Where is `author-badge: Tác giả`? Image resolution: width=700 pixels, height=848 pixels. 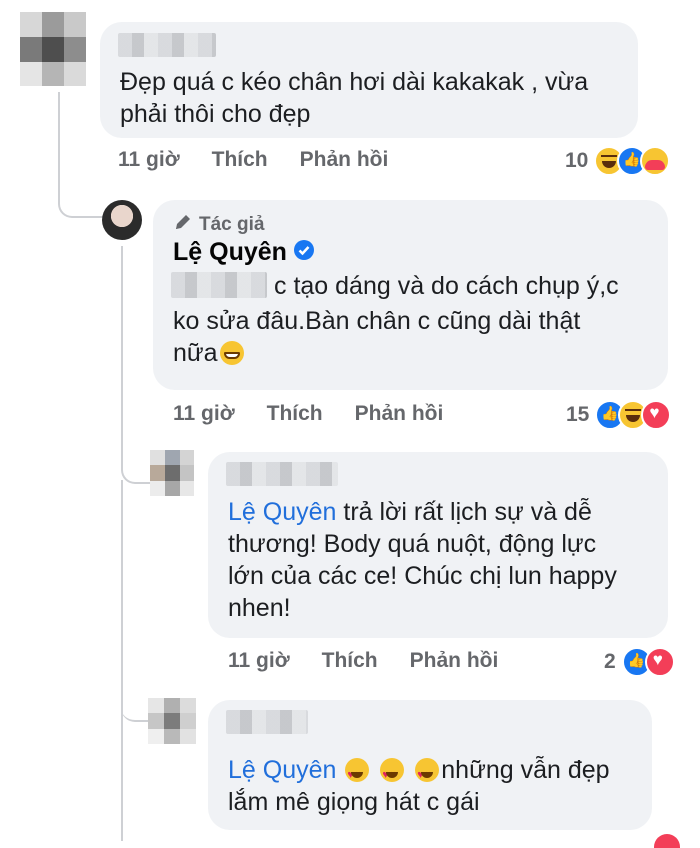 author-badge: Tác giả is located at coordinates (218, 225).